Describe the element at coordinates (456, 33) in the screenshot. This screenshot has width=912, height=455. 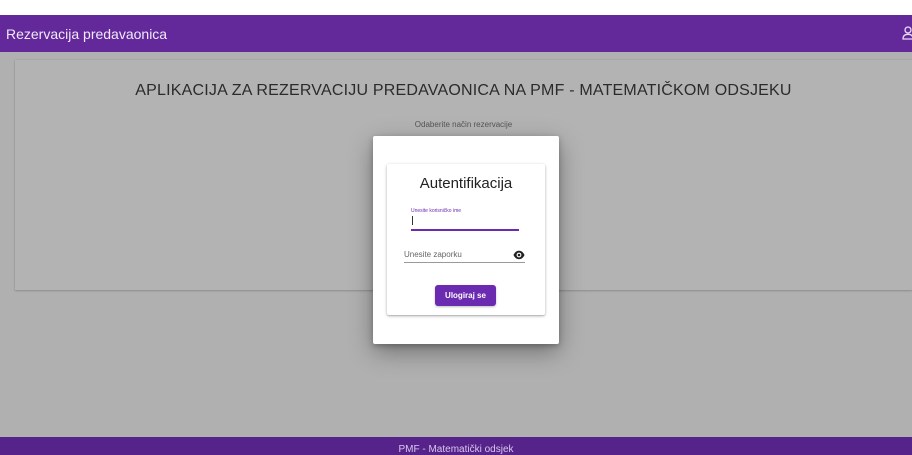
I see `top-toolbar: Rezervacija predavaonica` at that location.